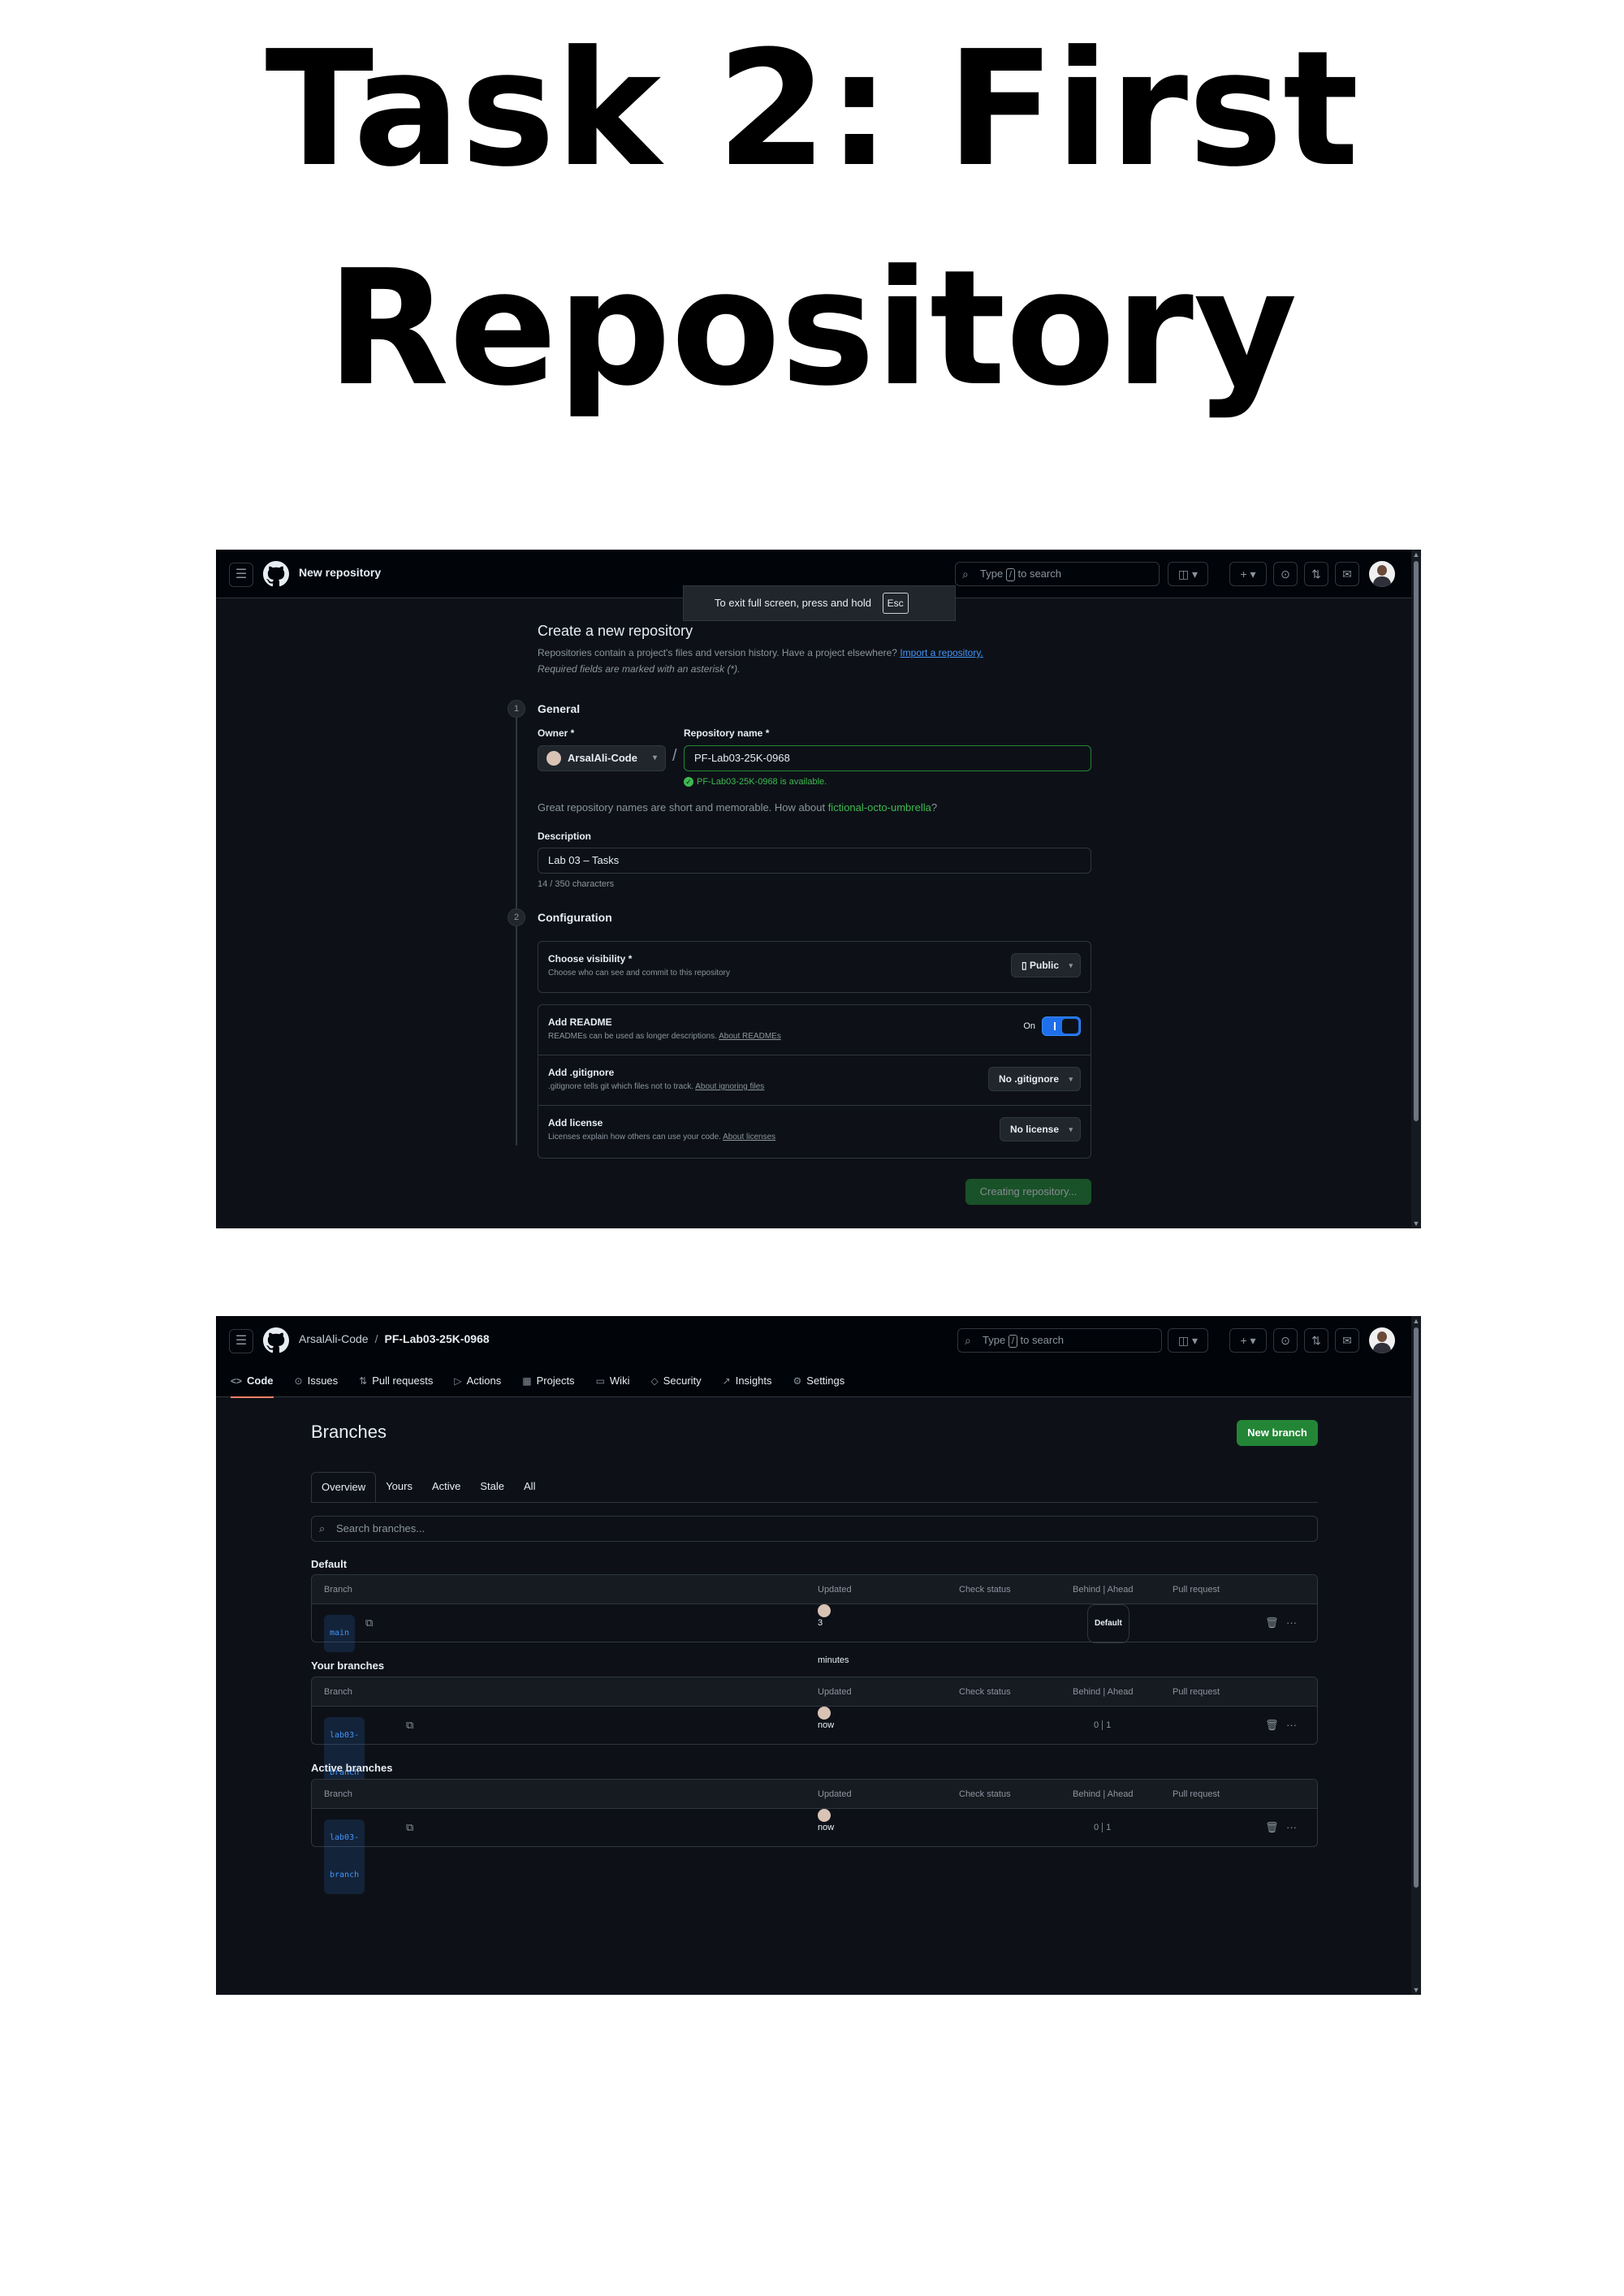 This screenshot has width=1624, height=2296. I want to click on steps-timeline, so click(517, 928).